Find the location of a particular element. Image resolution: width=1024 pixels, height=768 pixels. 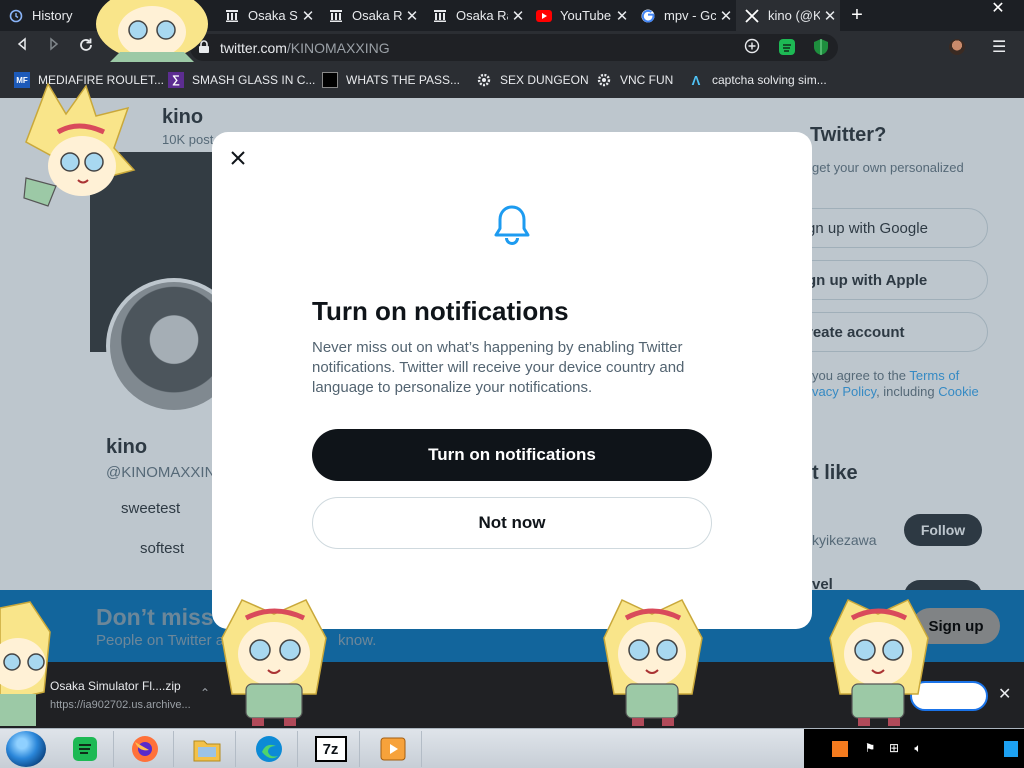

taskbar-firefox is located at coordinates (145, 749).